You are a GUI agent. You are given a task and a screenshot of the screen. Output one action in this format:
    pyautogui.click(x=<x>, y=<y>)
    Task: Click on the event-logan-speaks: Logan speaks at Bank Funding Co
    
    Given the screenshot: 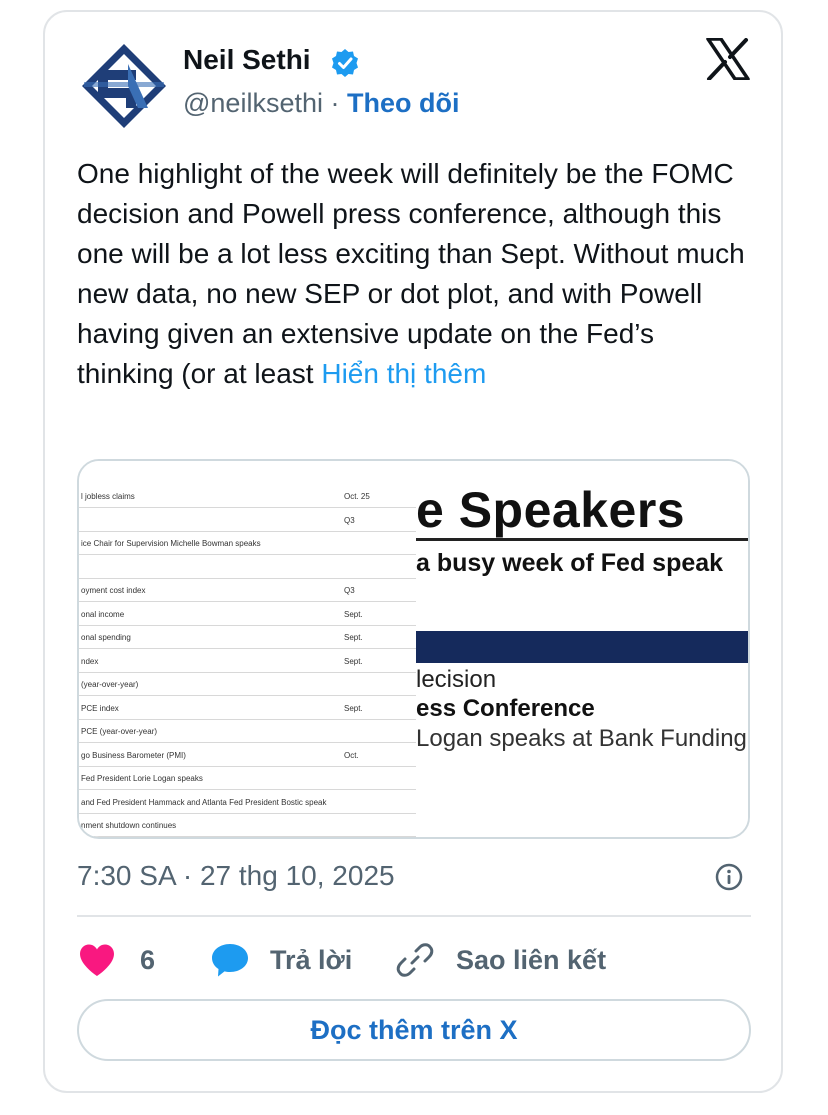 What is the action you would take?
    pyautogui.click(x=582, y=738)
    